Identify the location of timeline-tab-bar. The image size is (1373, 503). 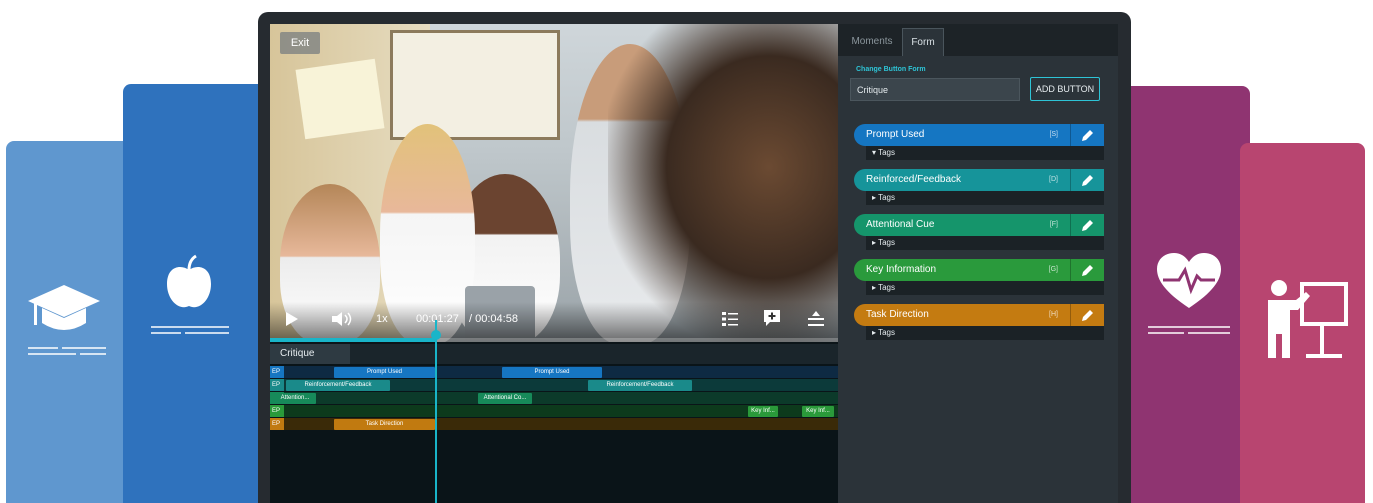
(554, 354).